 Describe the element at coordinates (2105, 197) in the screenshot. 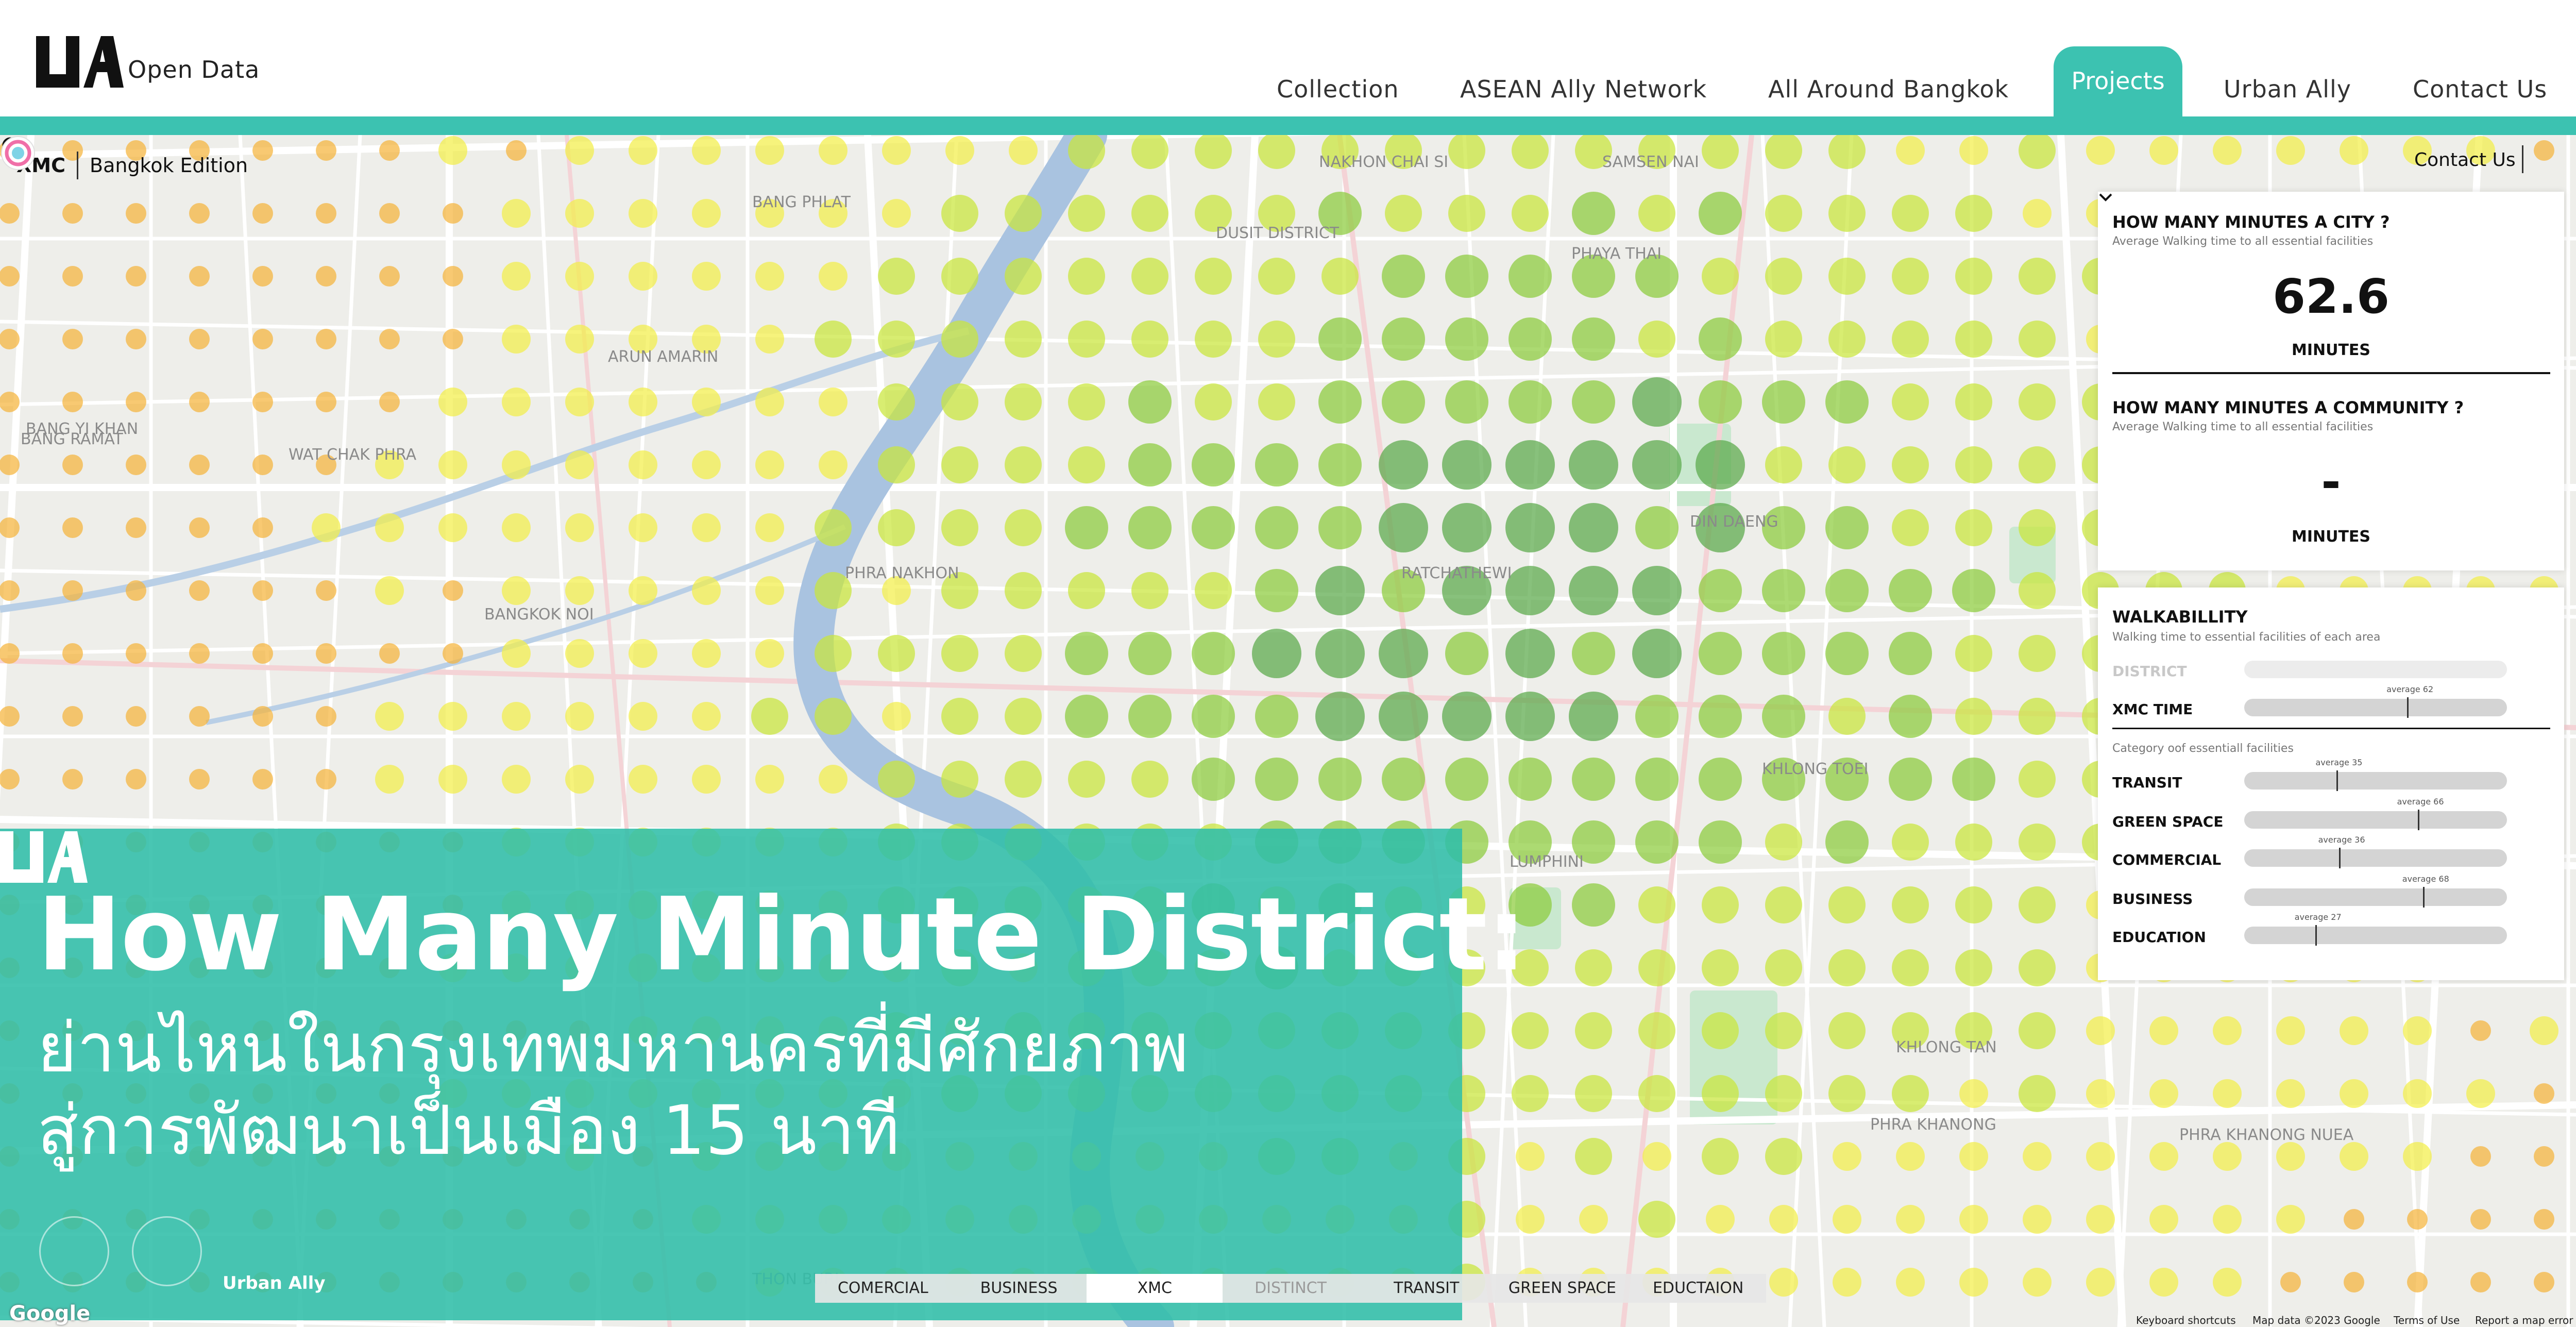

I see `chevron-down-icon` at that location.